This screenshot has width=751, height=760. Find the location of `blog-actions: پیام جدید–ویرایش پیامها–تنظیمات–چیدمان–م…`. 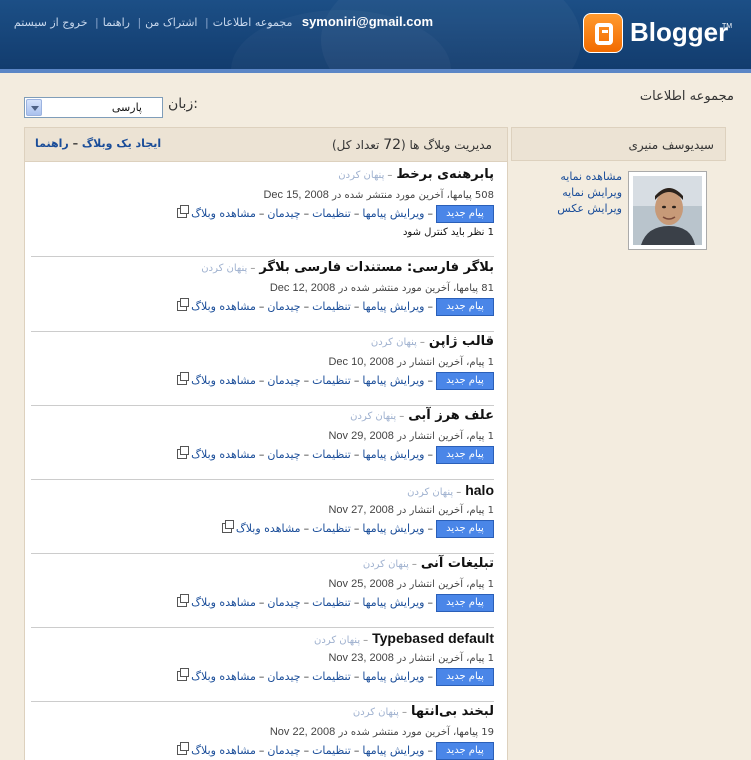

blog-actions: پیام جدید–ویرایش پیامها–تنظیمات–چیدمان–م… is located at coordinates (335, 214).